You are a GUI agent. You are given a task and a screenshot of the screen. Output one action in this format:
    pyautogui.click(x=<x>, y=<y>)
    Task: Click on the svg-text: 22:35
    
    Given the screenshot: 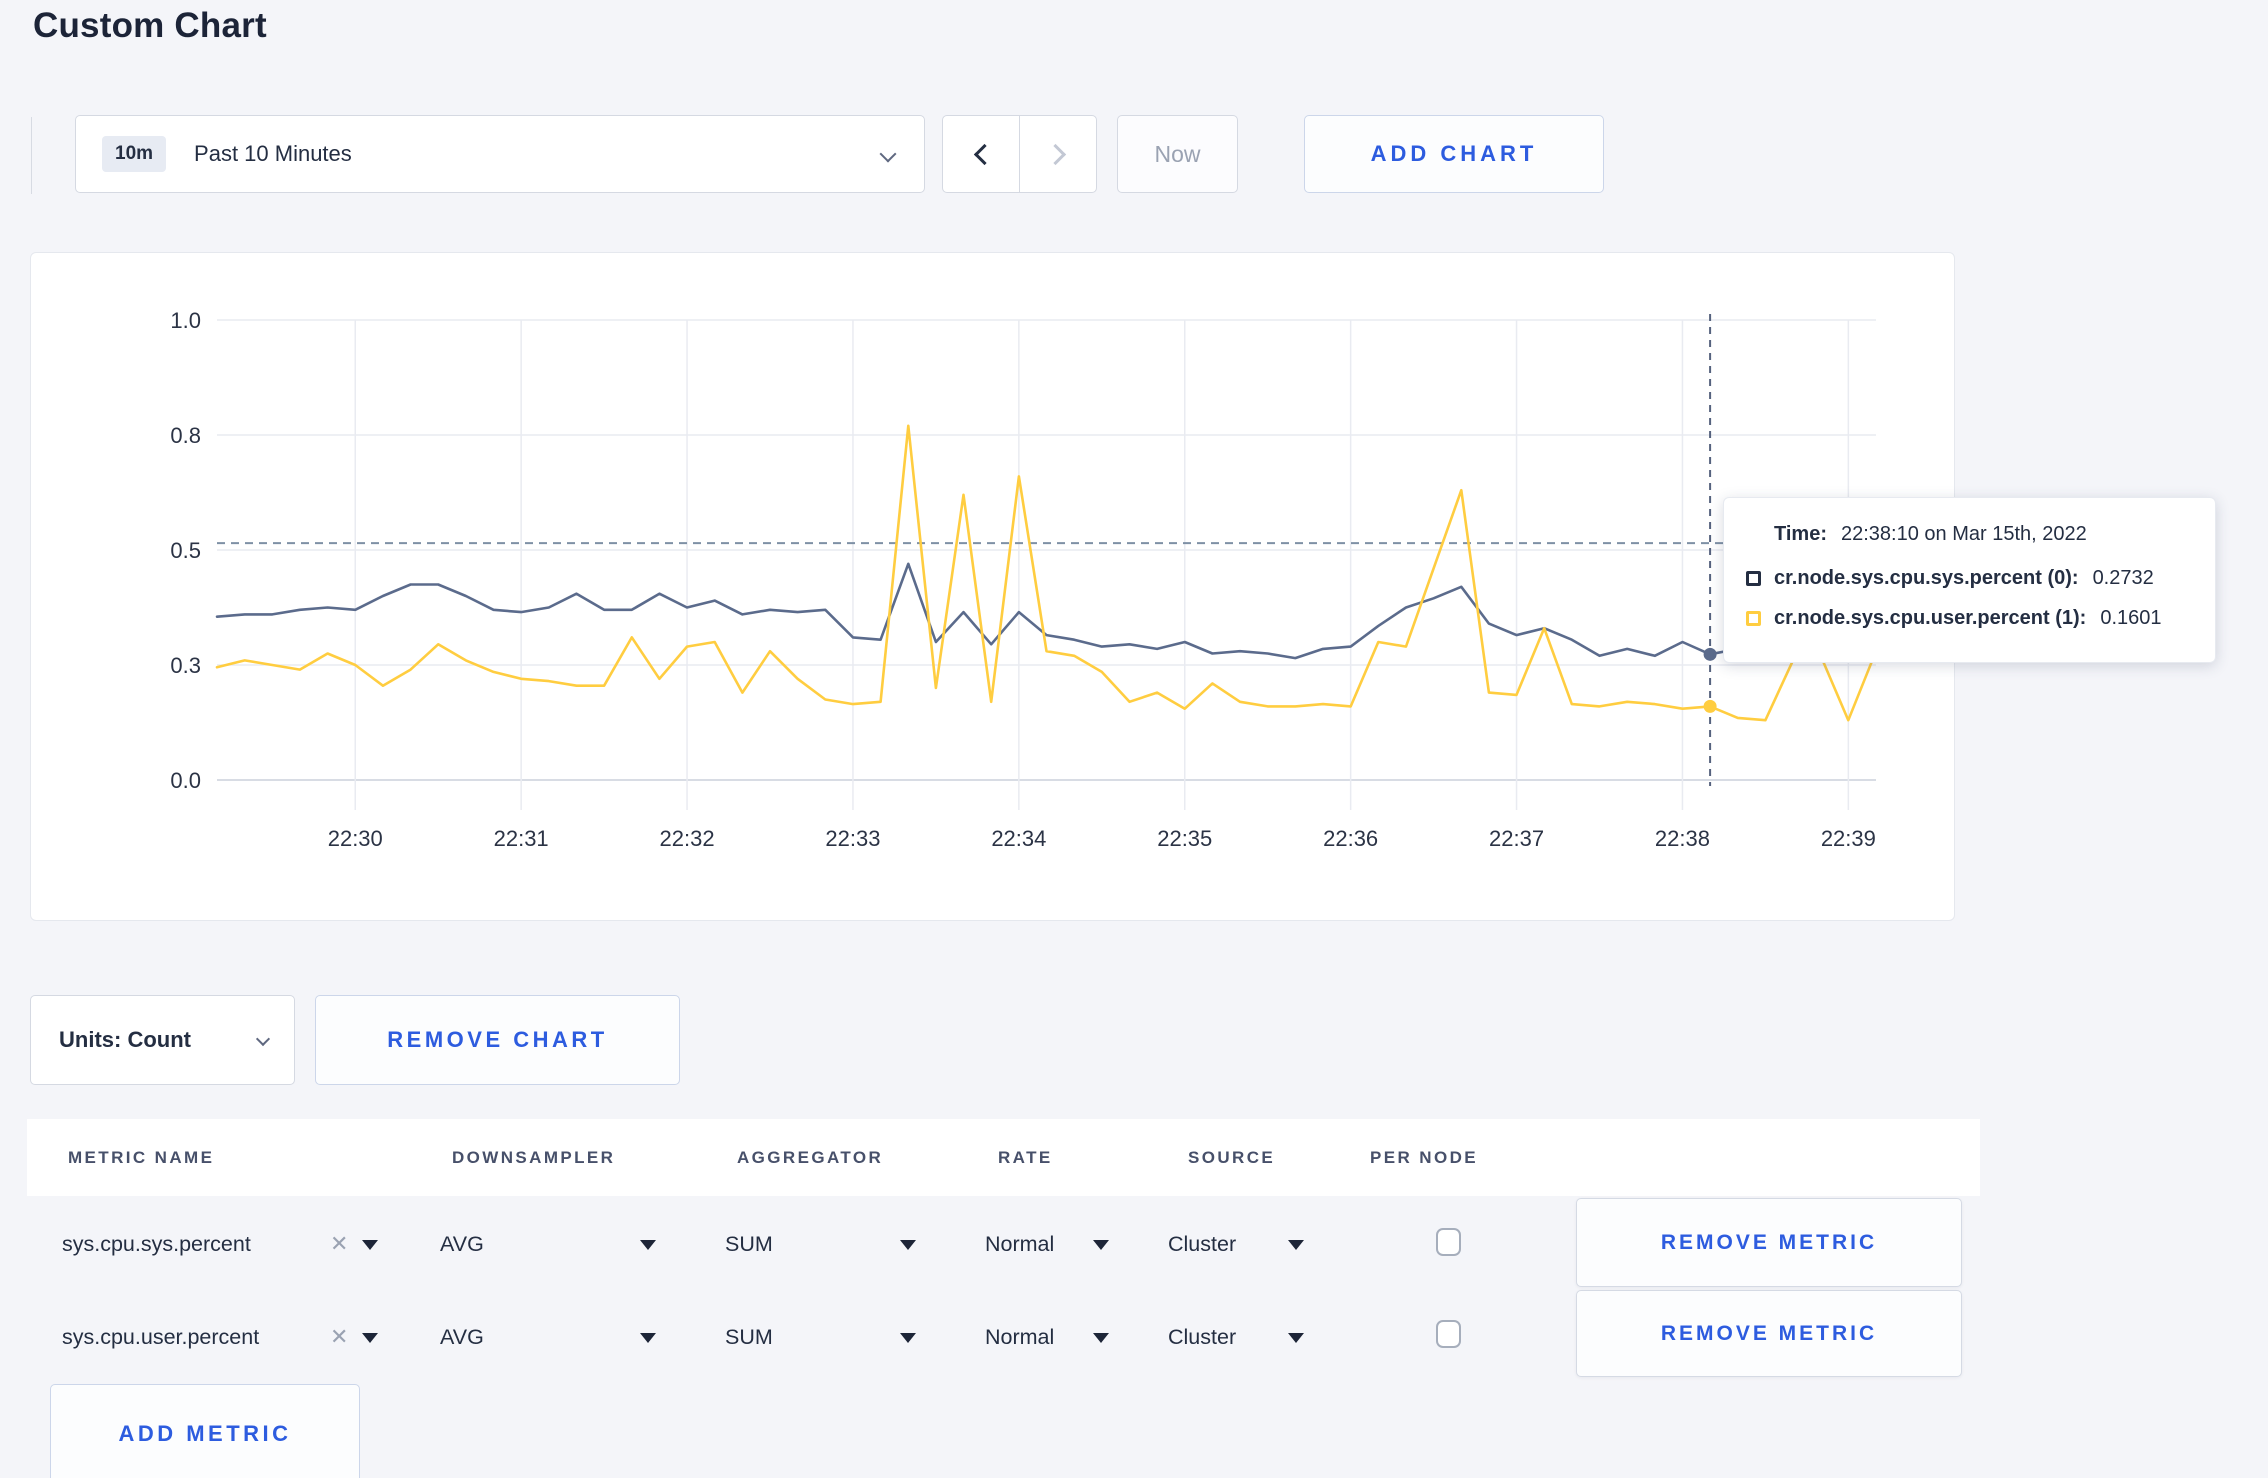 What is the action you would take?
    pyautogui.click(x=1184, y=838)
    